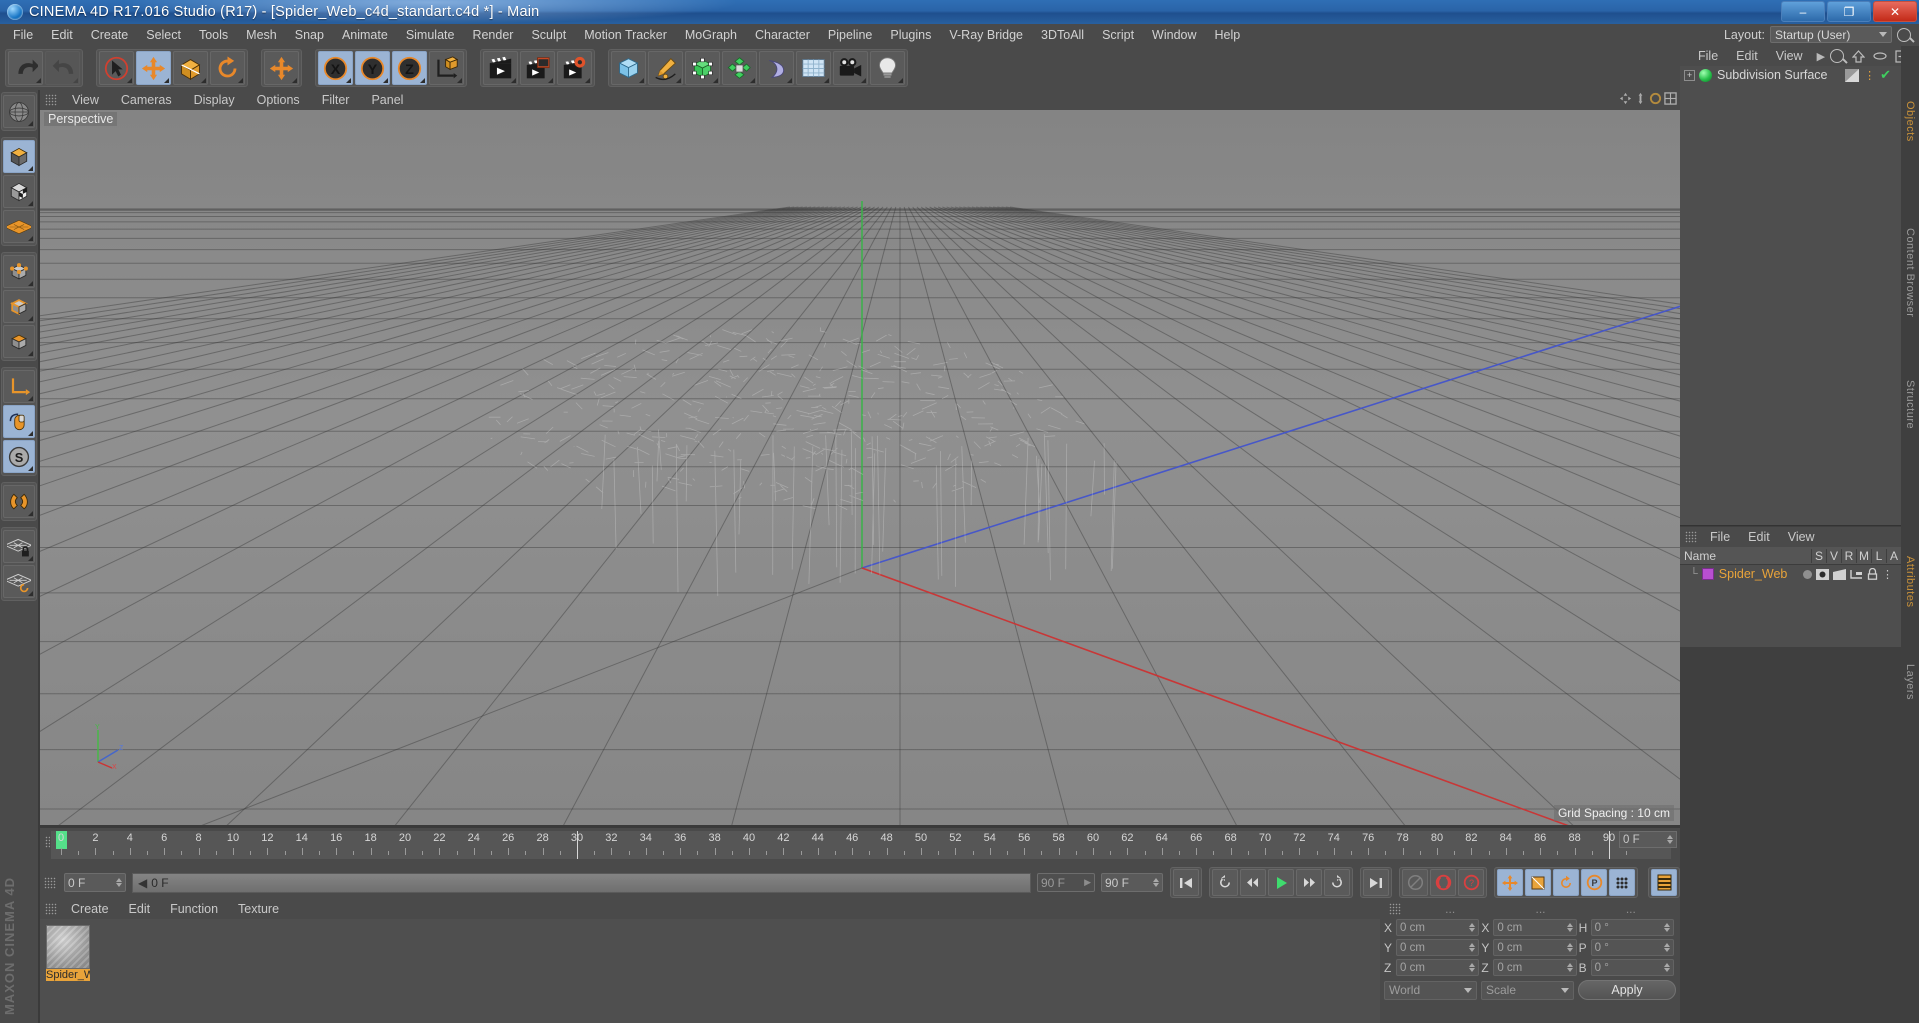 The height and width of the screenshot is (1023, 1919). What do you see at coordinates (1471, 882) in the screenshot?
I see `autokeying-button: ?` at bounding box center [1471, 882].